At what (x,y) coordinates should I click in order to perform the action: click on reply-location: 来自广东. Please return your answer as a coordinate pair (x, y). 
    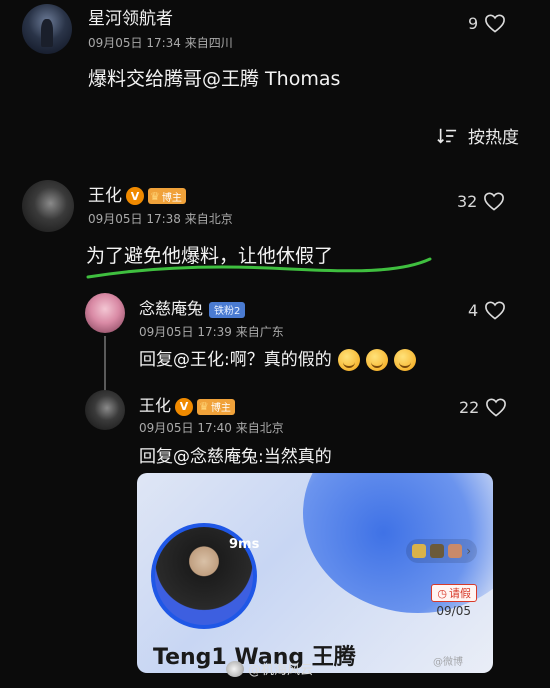
    Looking at the image, I should click on (259, 332).